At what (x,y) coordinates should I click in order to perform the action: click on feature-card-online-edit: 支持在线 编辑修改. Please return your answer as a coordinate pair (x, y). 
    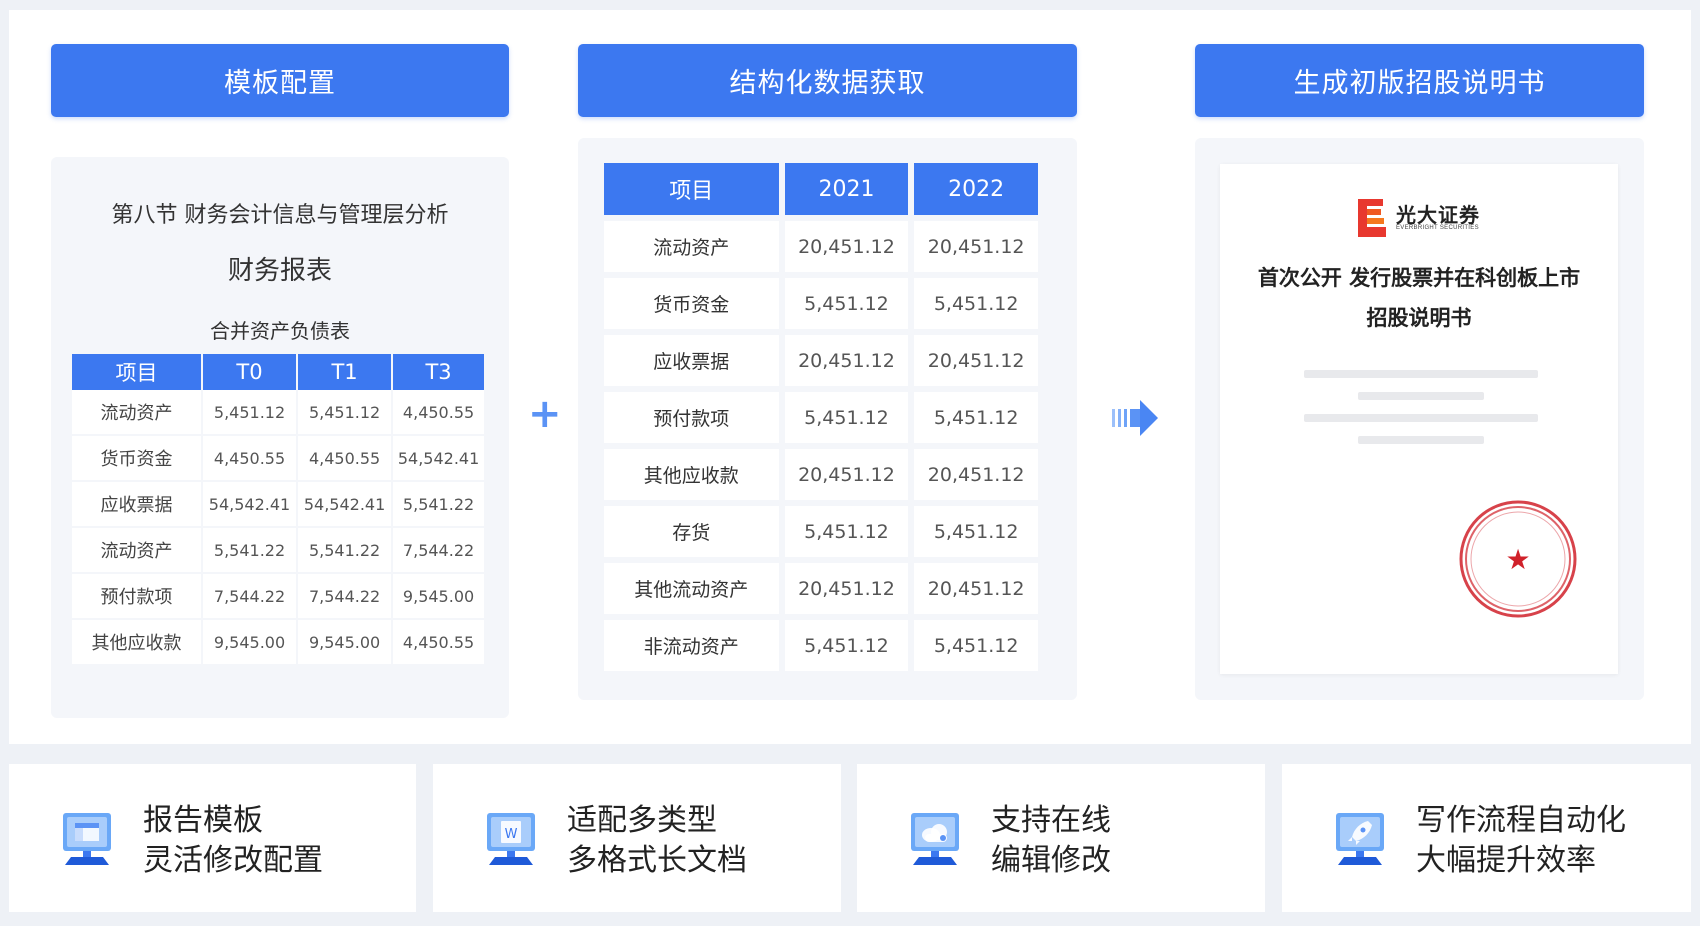
    Looking at the image, I should click on (1061, 838).